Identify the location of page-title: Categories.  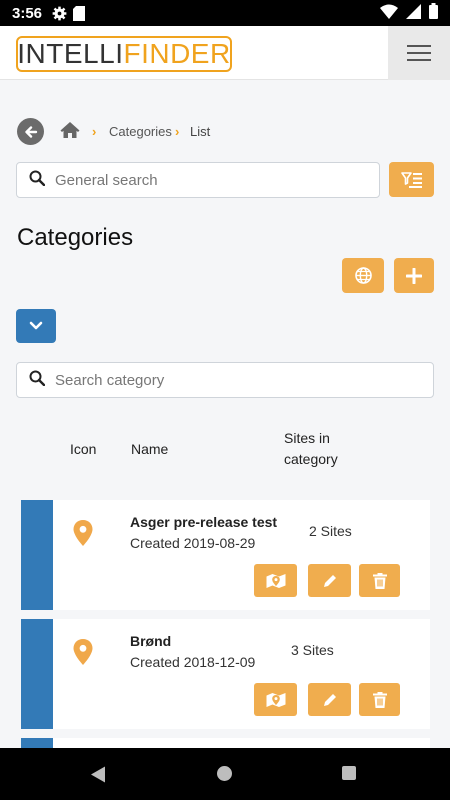
(75, 237).